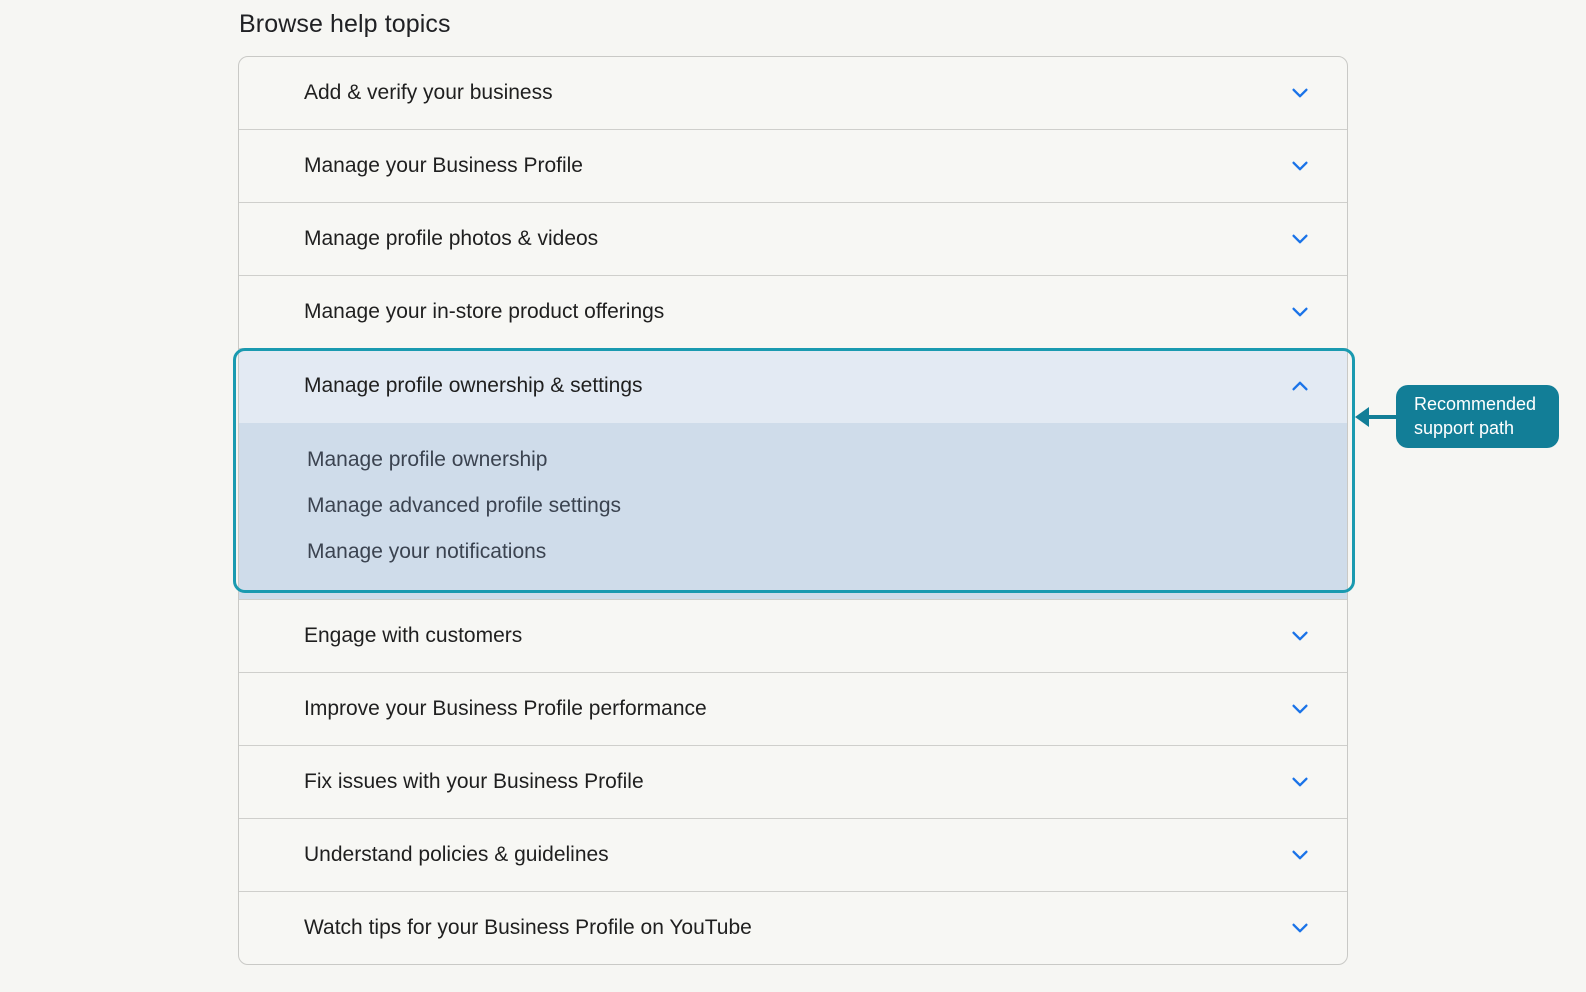 This screenshot has width=1586, height=992. I want to click on sub-topic-link: Manage advanced profile settings, so click(827, 512).